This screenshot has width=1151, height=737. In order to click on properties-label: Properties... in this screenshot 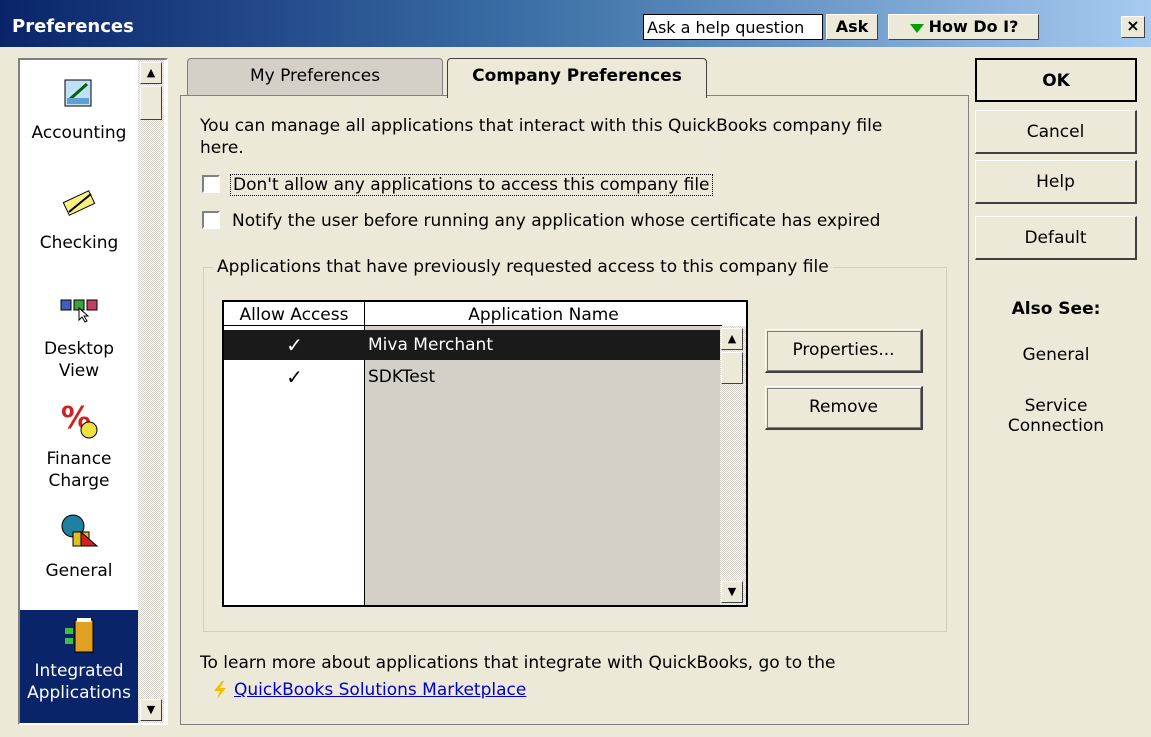, I will do `click(843, 350)`.